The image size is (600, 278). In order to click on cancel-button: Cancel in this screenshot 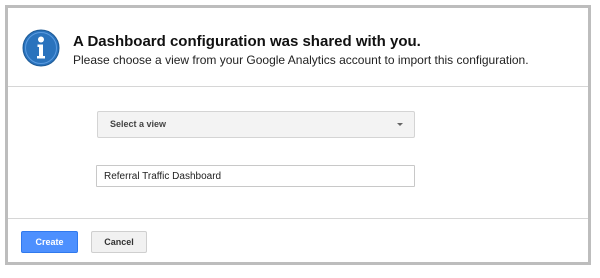, I will do `click(119, 242)`.